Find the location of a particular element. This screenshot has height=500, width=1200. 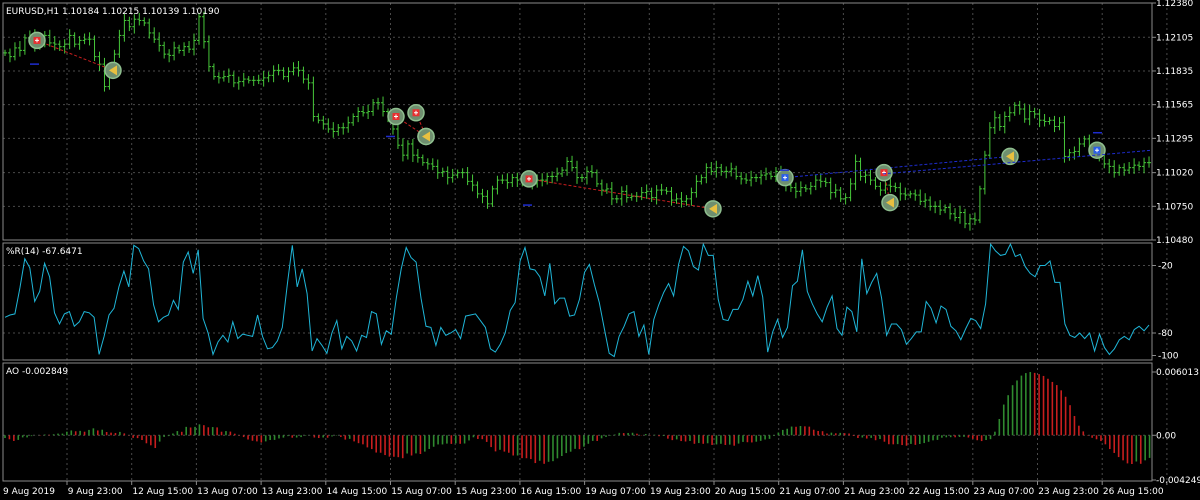

price-y-tick-label: 1.10480 is located at coordinates (1174, 241).